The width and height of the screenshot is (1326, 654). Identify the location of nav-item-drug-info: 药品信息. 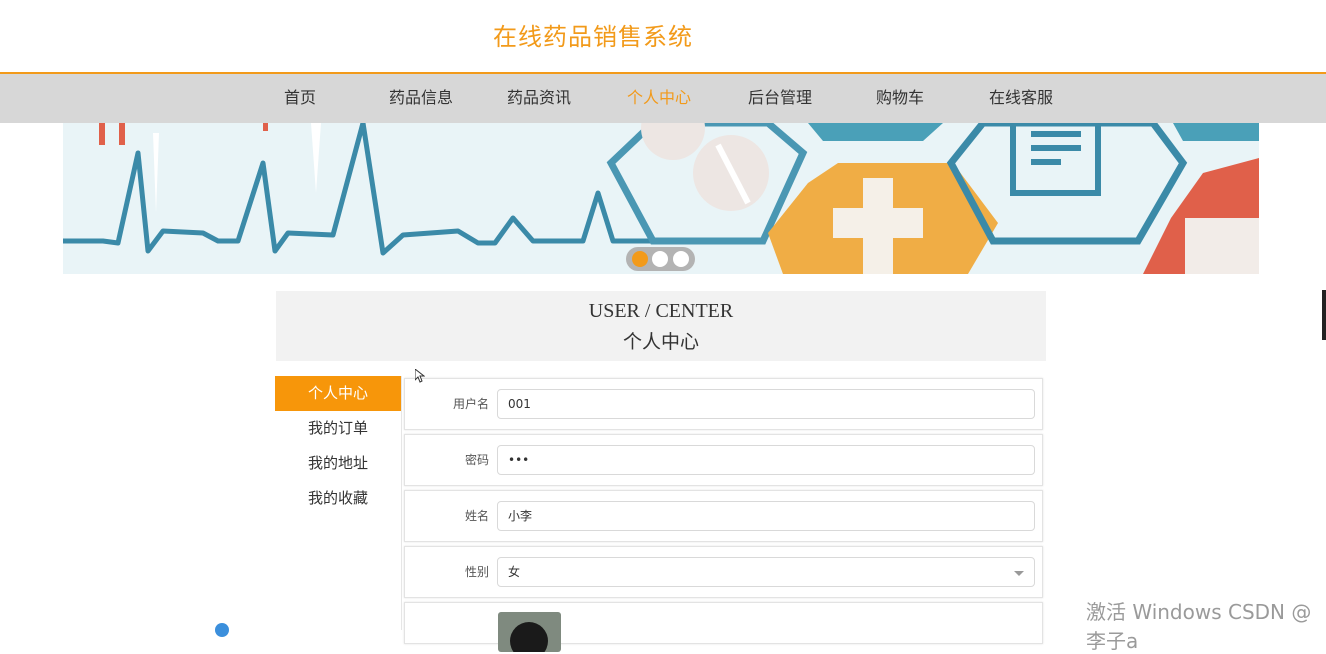
(421, 98).